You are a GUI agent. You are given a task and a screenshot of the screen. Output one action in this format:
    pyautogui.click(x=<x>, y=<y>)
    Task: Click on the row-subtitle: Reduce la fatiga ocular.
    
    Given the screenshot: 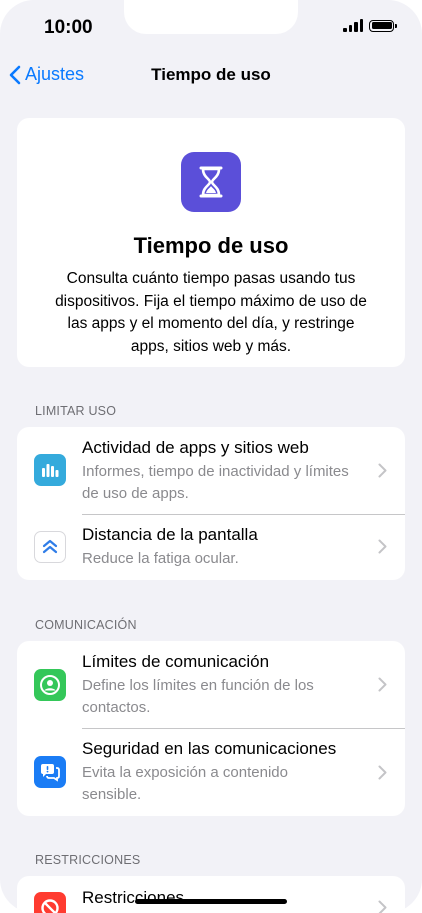 What is the action you would take?
    pyautogui.click(x=160, y=558)
    